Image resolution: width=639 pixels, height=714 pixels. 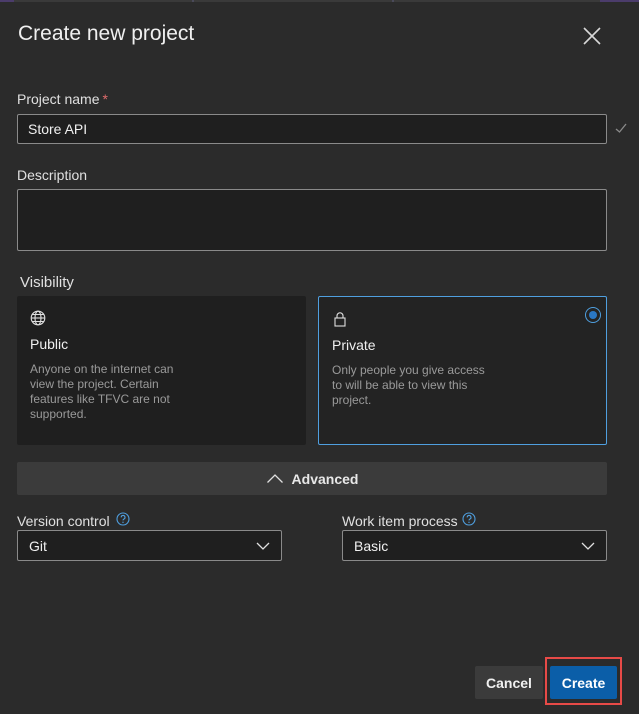 I want to click on required-marker: *, so click(x=105, y=99).